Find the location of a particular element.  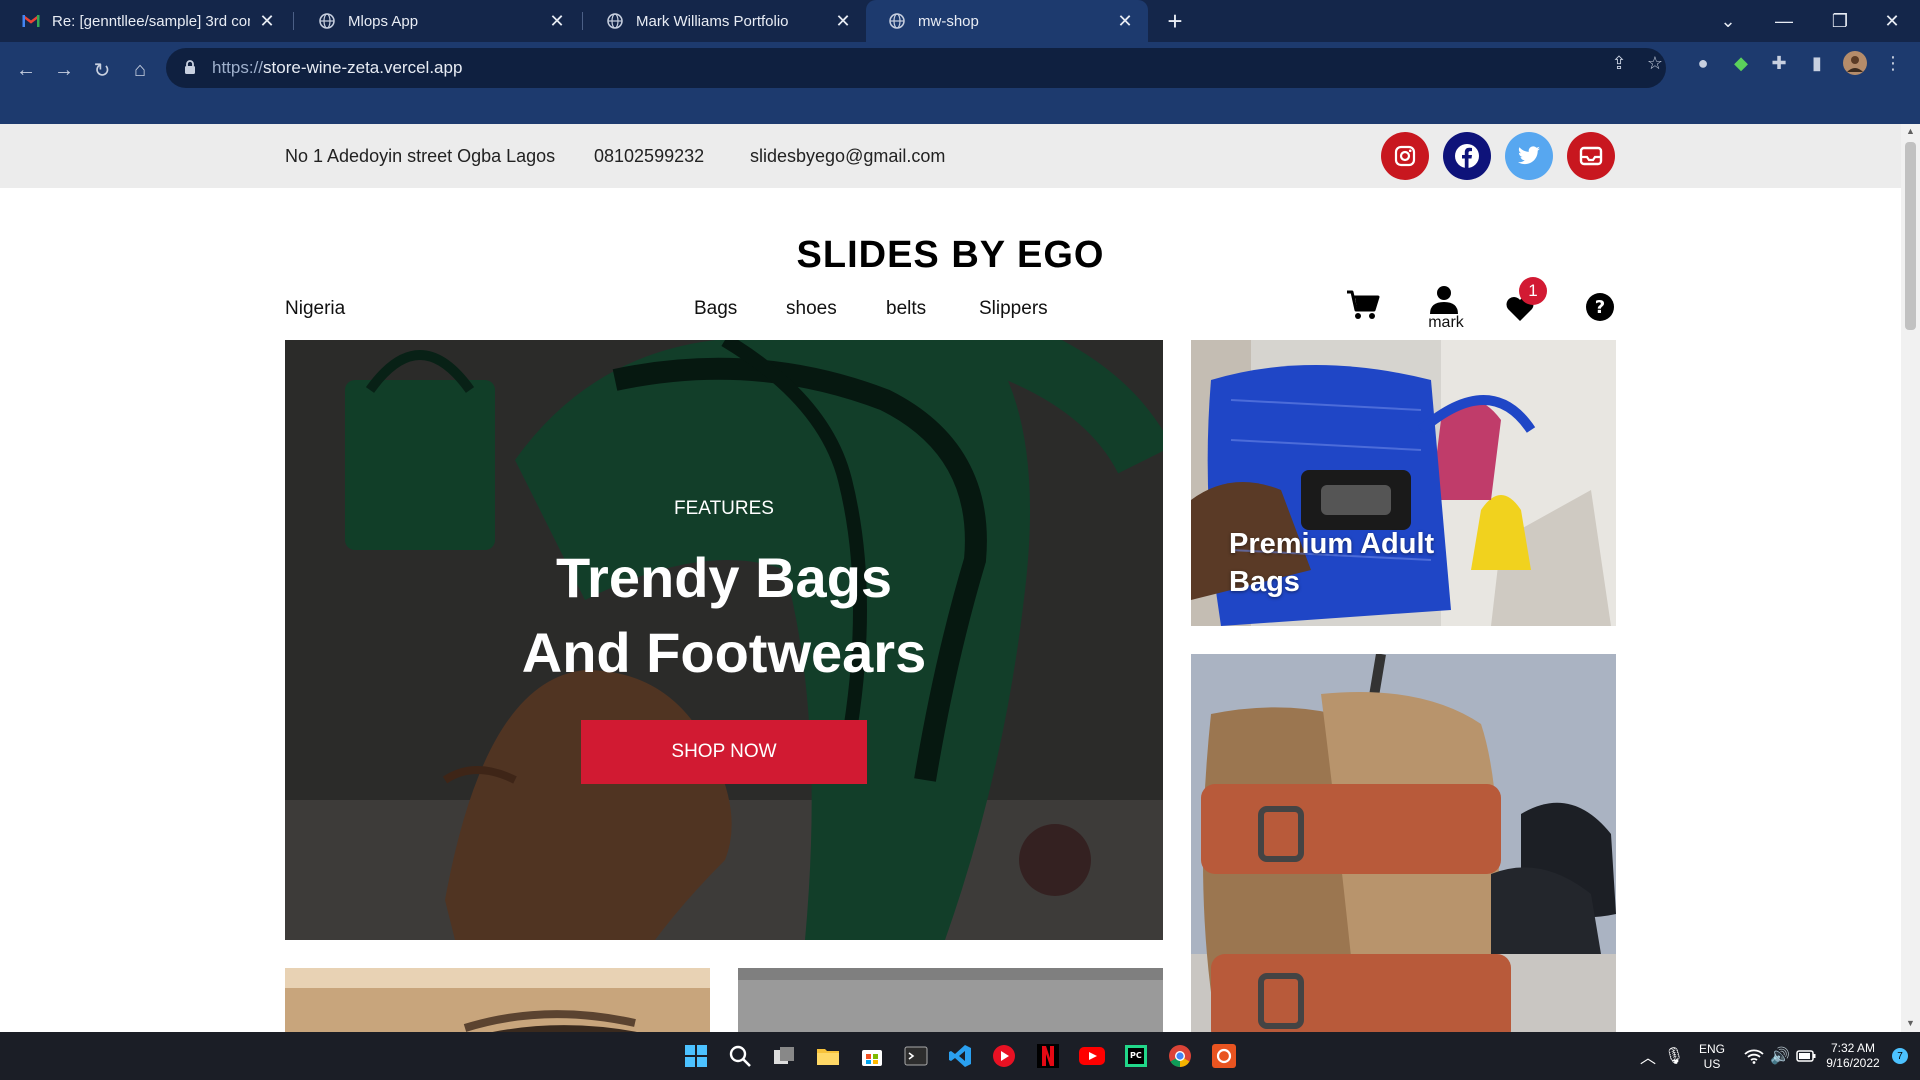

wishlist-count-badge: 1 is located at coordinates (1533, 291).